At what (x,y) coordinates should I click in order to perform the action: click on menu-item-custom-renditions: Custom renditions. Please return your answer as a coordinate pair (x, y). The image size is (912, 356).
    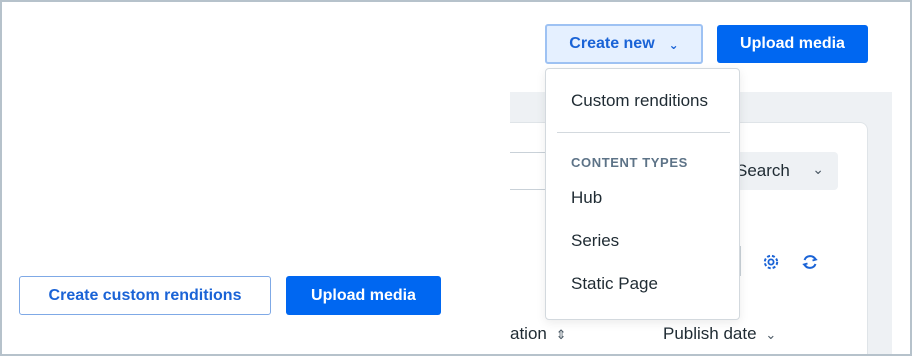
    Looking at the image, I should click on (639, 101).